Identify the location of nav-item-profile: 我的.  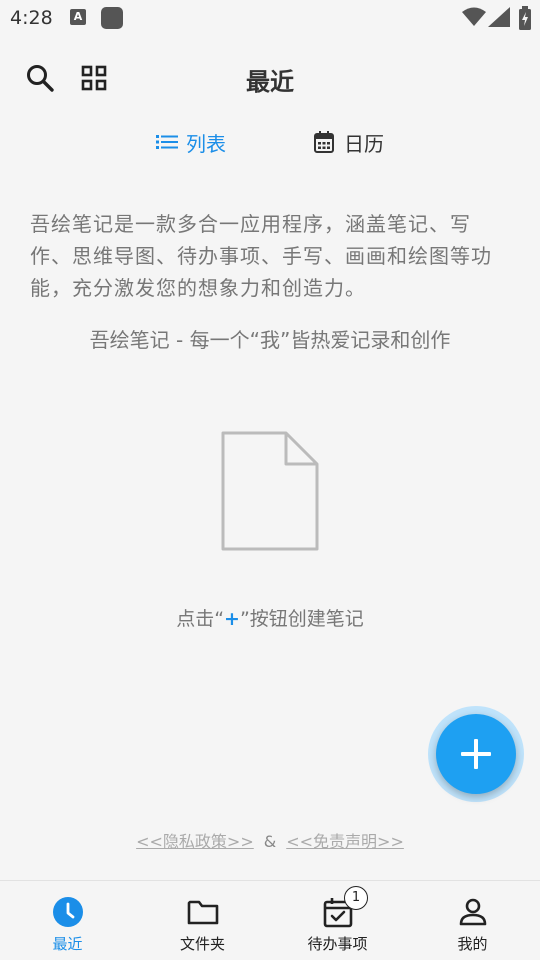
(472, 920).